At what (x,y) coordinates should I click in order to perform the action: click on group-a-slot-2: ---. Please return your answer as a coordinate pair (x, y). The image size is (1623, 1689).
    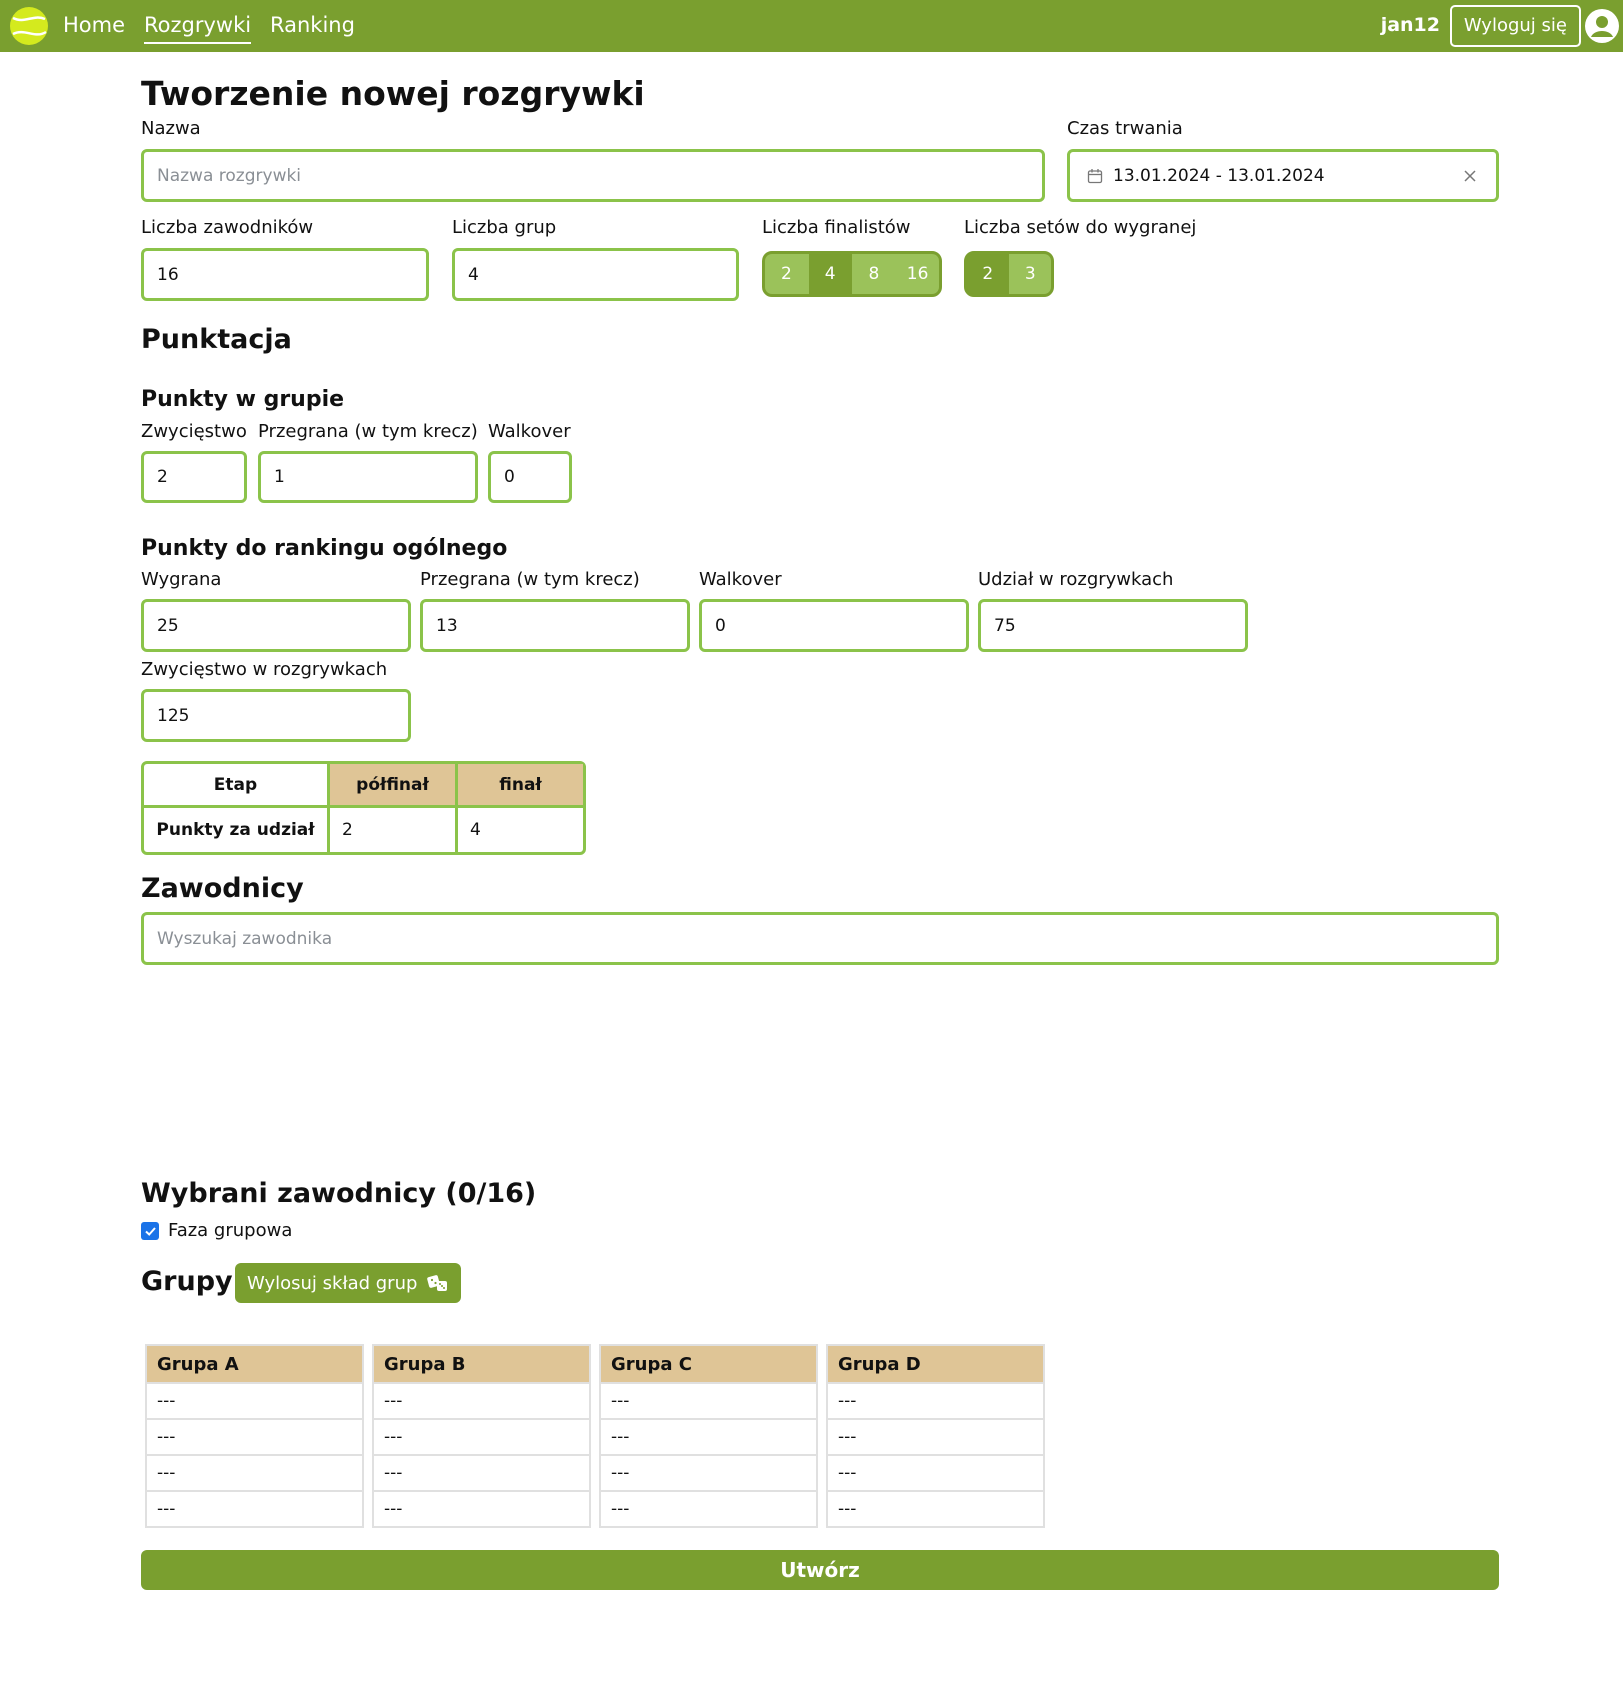
    Looking at the image, I should click on (254, 1437).